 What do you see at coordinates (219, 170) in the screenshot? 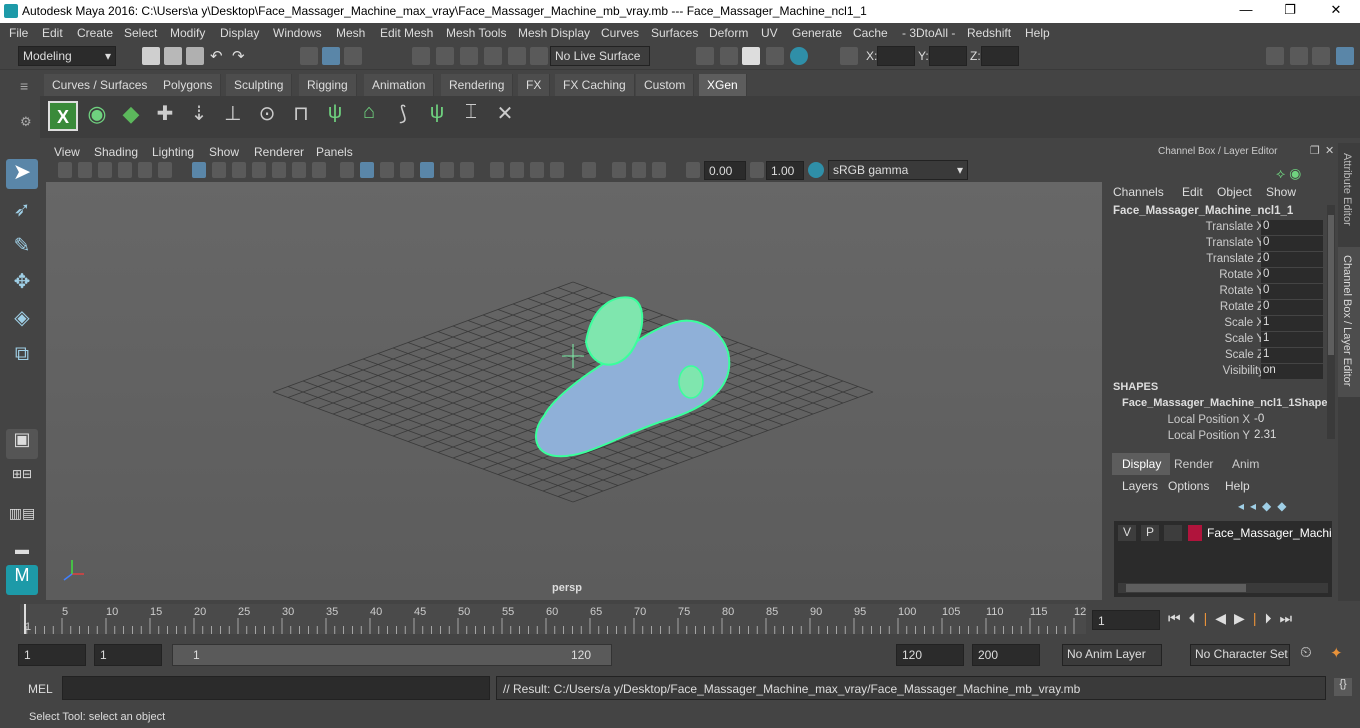
I see `smooth-shade-icon` at bounding box center [219, 170].